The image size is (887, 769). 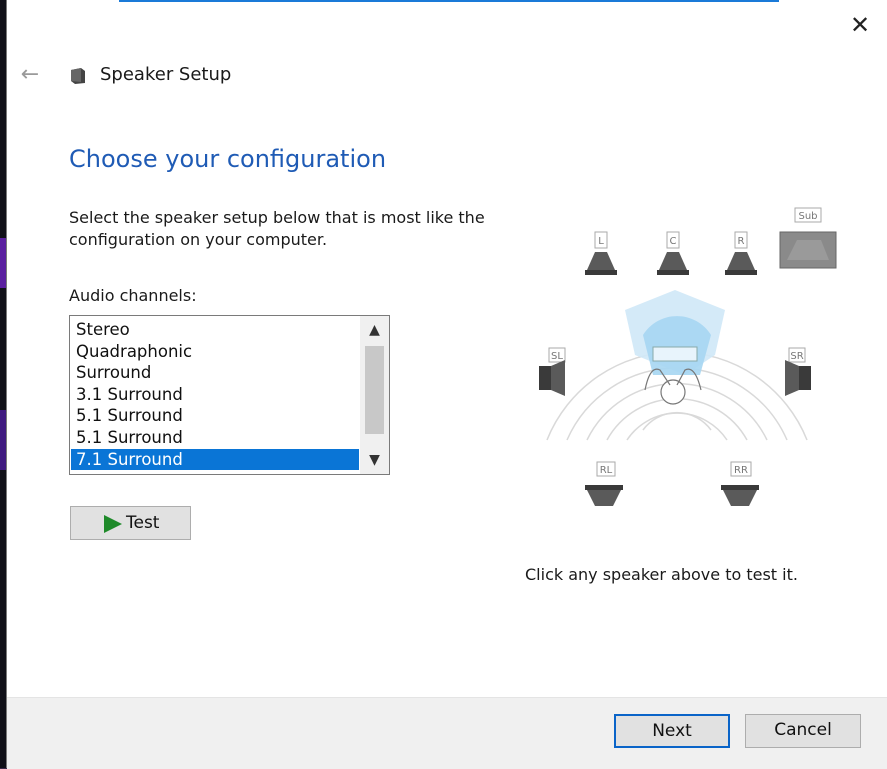 I want to click on subwoofer-speaker-icon: Sub, so click(x=808, y=238).